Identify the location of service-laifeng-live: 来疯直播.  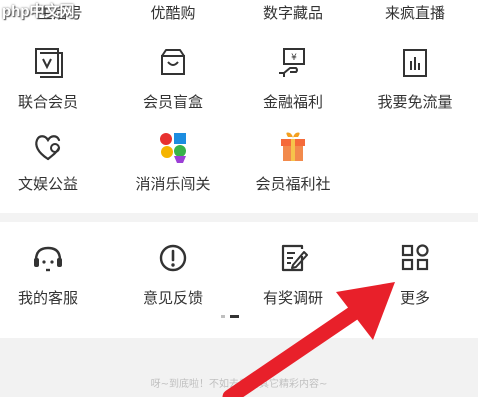
(415, 11).